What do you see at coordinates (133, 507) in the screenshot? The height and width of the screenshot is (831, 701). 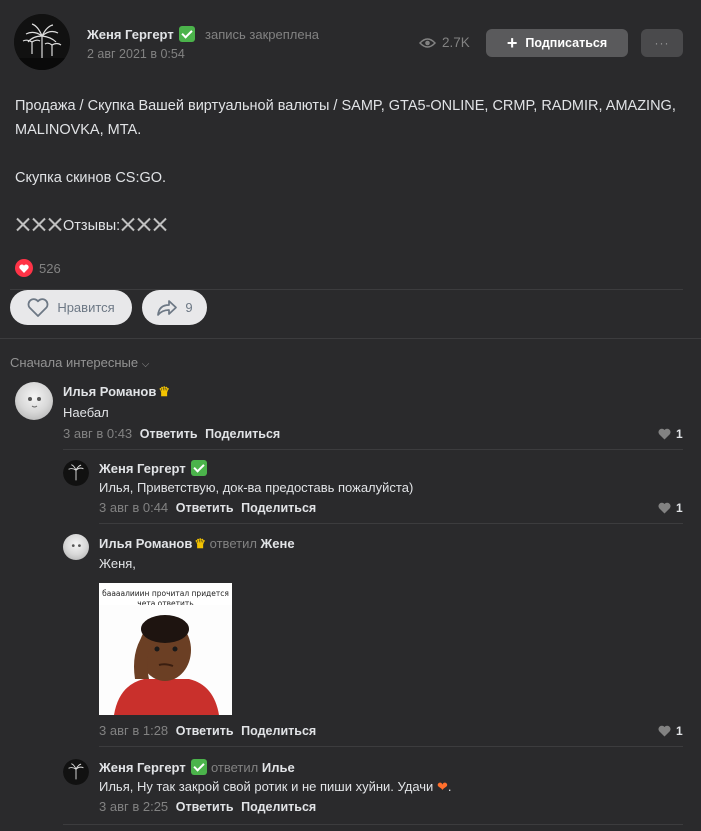 I see `comment-time: 3 авг в 0:44` at bounding box center [133, 507].